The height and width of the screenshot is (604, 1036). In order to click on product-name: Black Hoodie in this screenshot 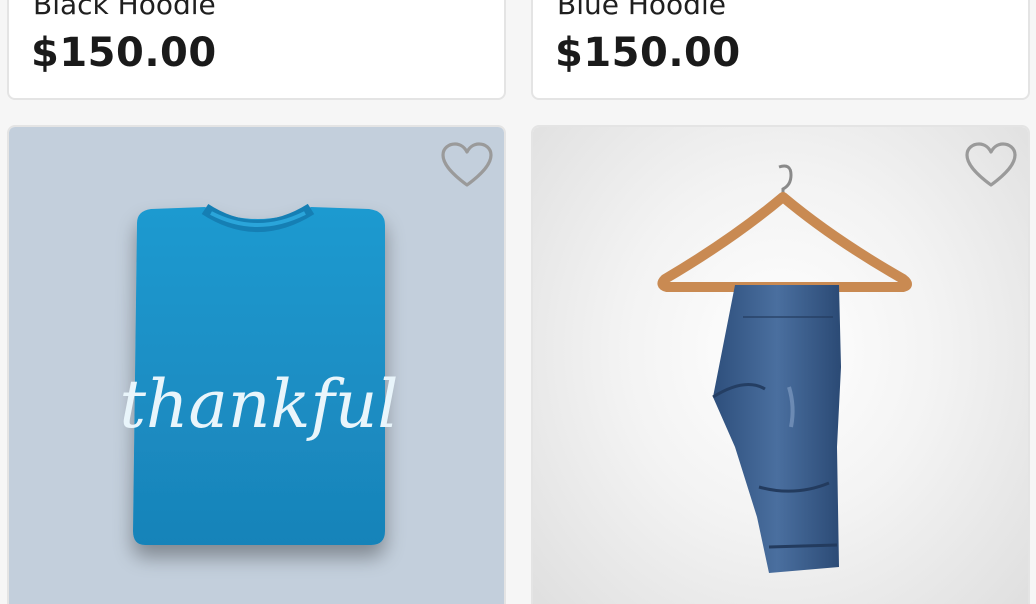, I will do `click(124, 10)`.